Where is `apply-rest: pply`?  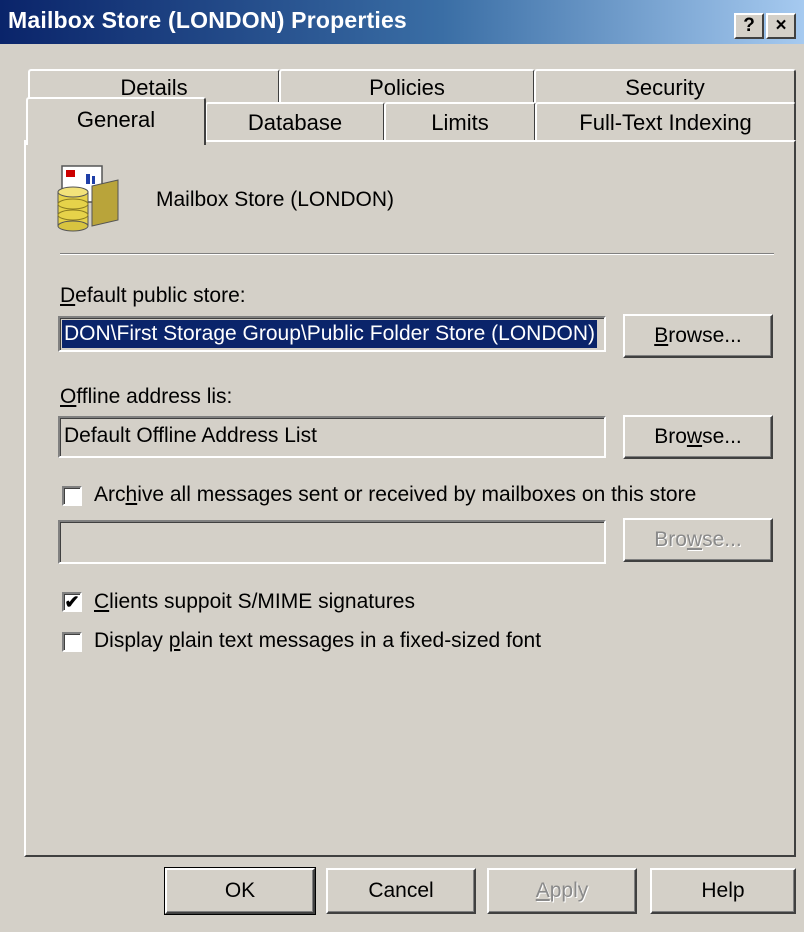 apply-rest: pply is located at coordinates (569, 890).